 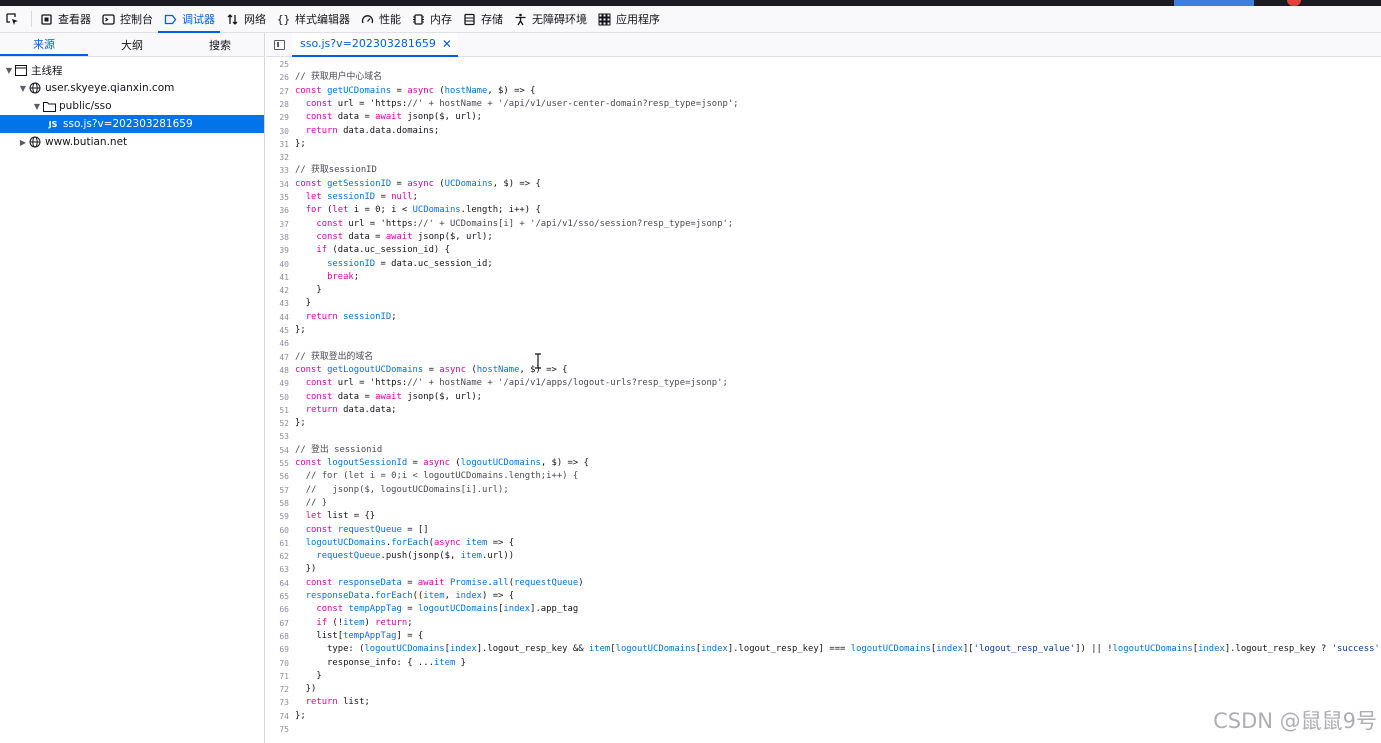 I want to click on tree-item-domain-butian: ▶ www.butian.net, so click(x=132, y=142).